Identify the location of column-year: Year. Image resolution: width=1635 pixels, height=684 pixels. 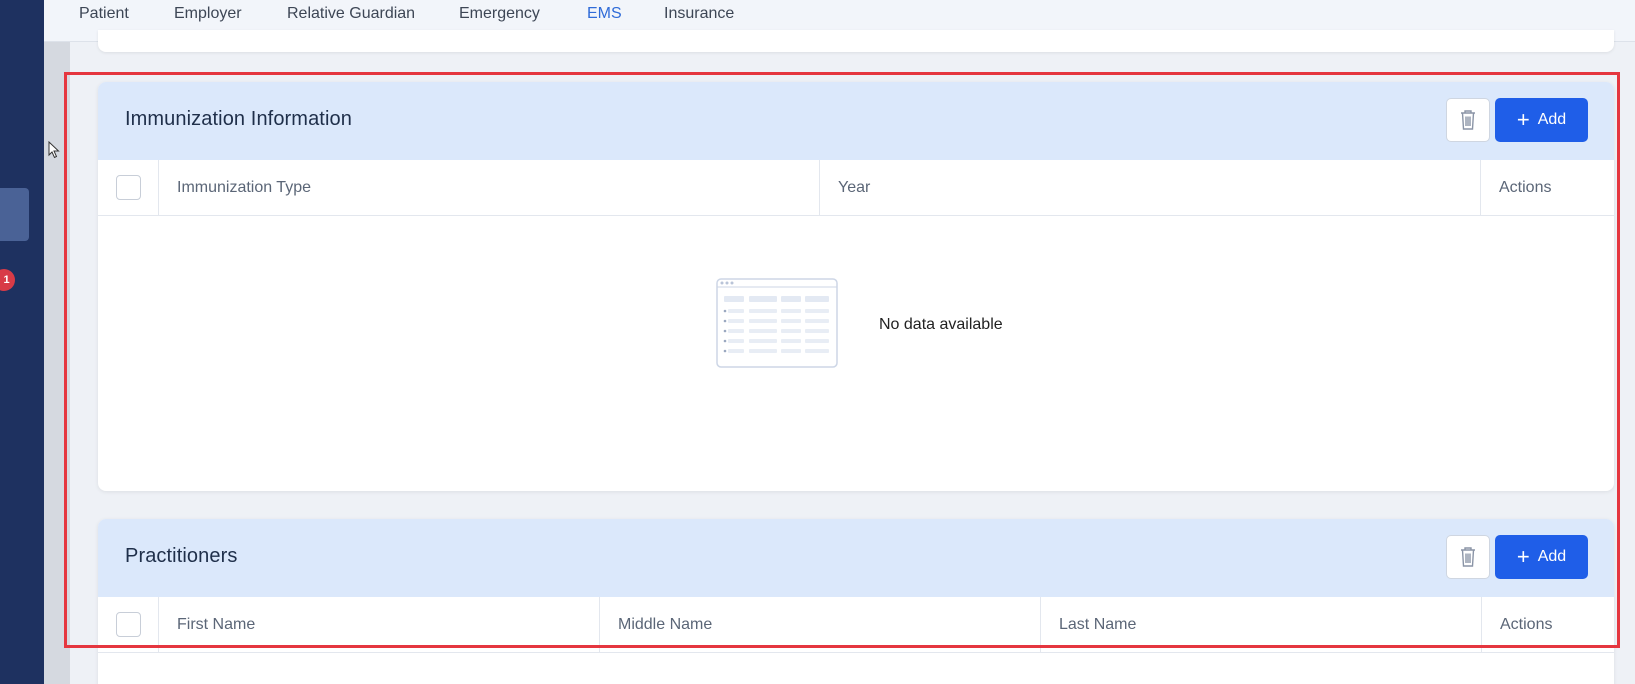
(1150, 187).